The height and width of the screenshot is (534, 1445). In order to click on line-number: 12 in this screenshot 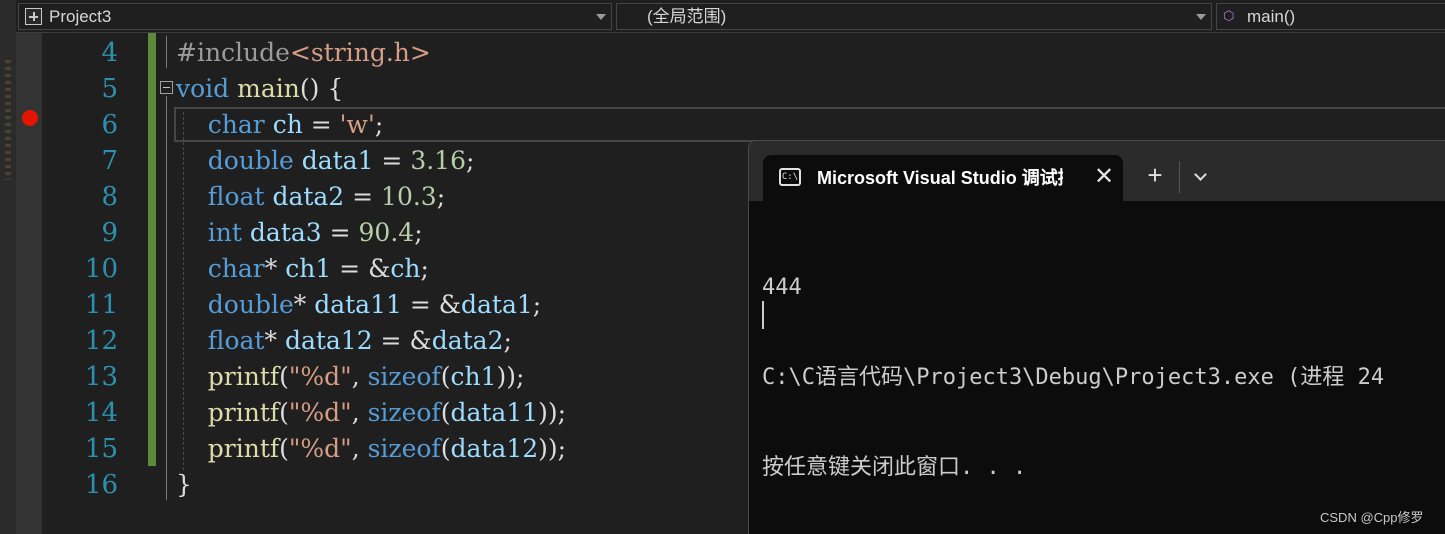, I will do `click(101, 341)`.